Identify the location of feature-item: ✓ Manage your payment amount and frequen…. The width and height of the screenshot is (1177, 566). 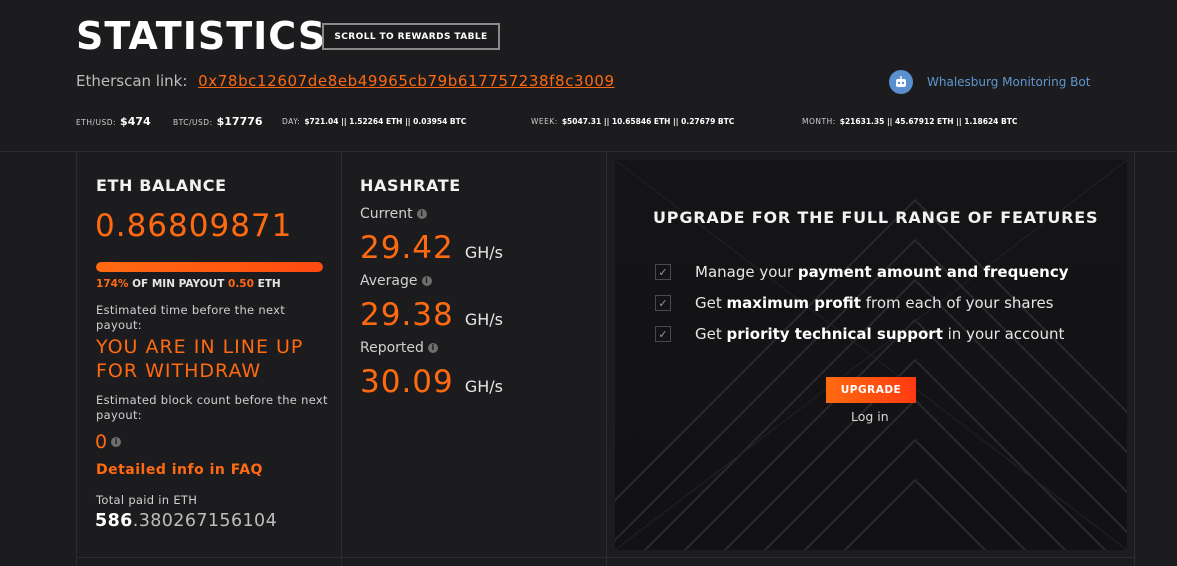
(862, 272).